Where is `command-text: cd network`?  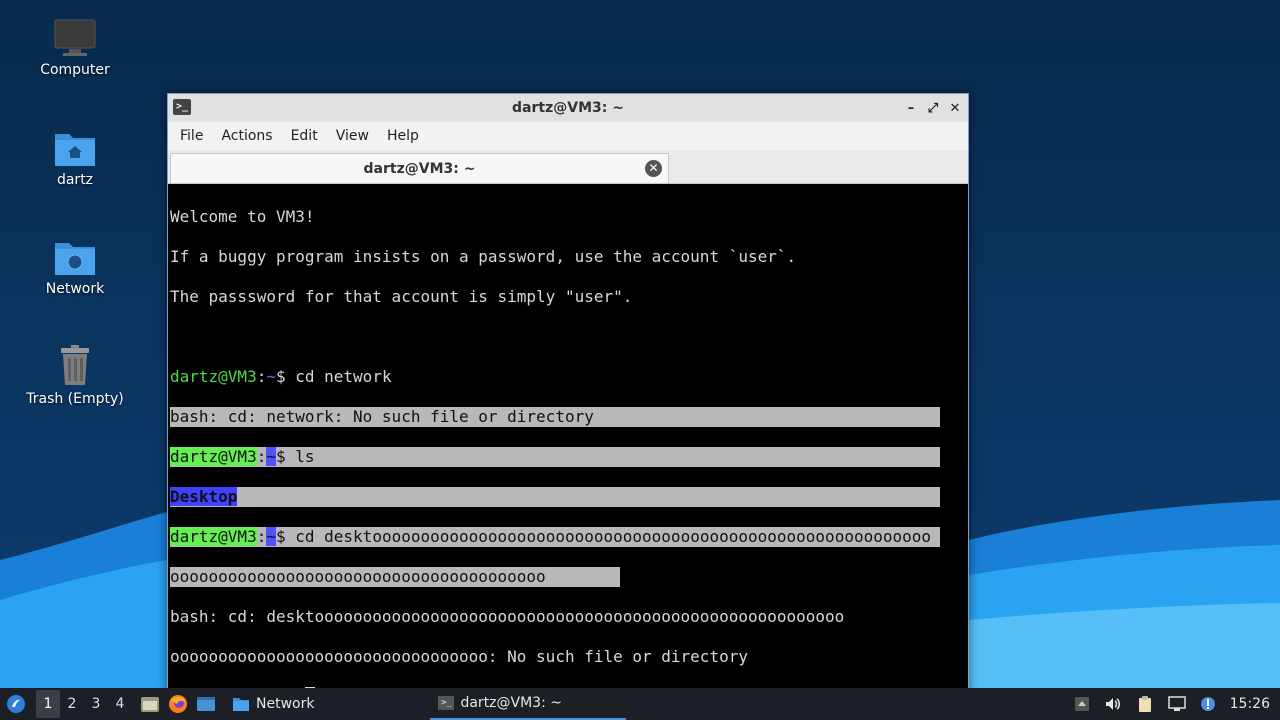 command-text: cd network is located at coordinates (343, 376).